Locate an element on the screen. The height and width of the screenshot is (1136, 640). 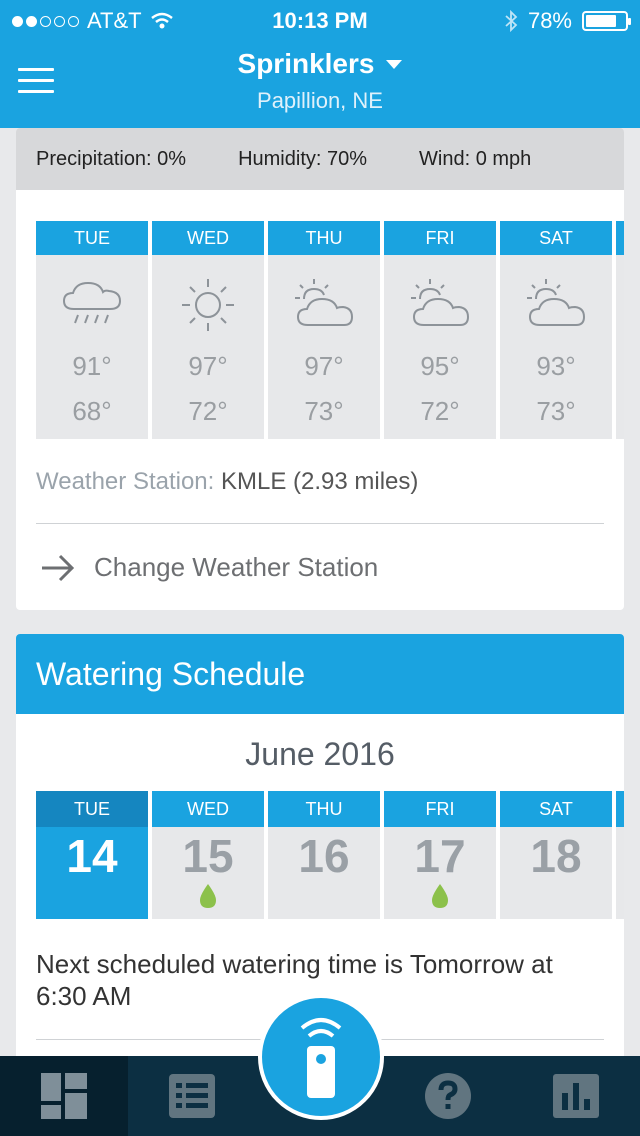
calendar-day-today: TUE 14 is located at coordinates (92, 855).